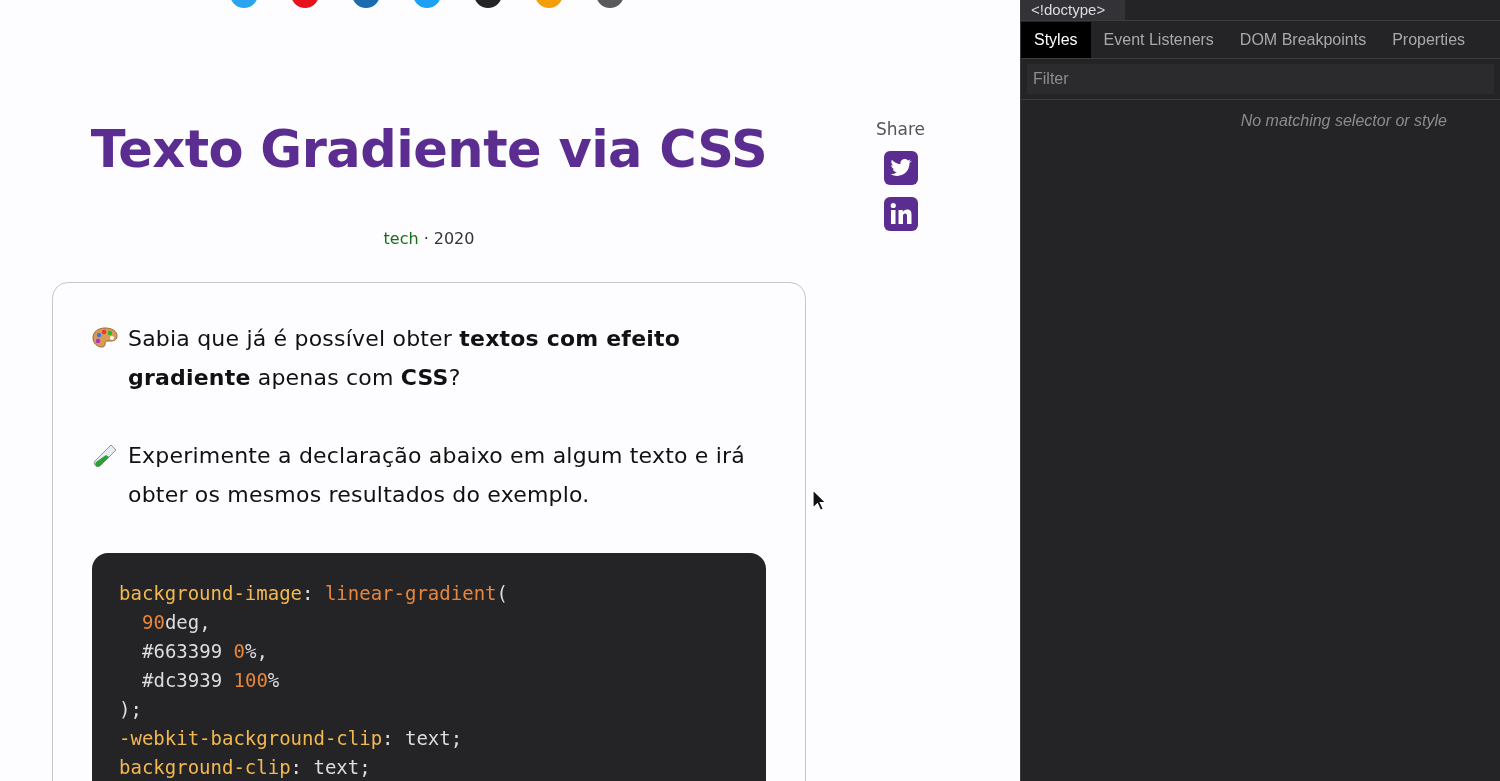  I want to click on category-link: tech, so click(401, 238).